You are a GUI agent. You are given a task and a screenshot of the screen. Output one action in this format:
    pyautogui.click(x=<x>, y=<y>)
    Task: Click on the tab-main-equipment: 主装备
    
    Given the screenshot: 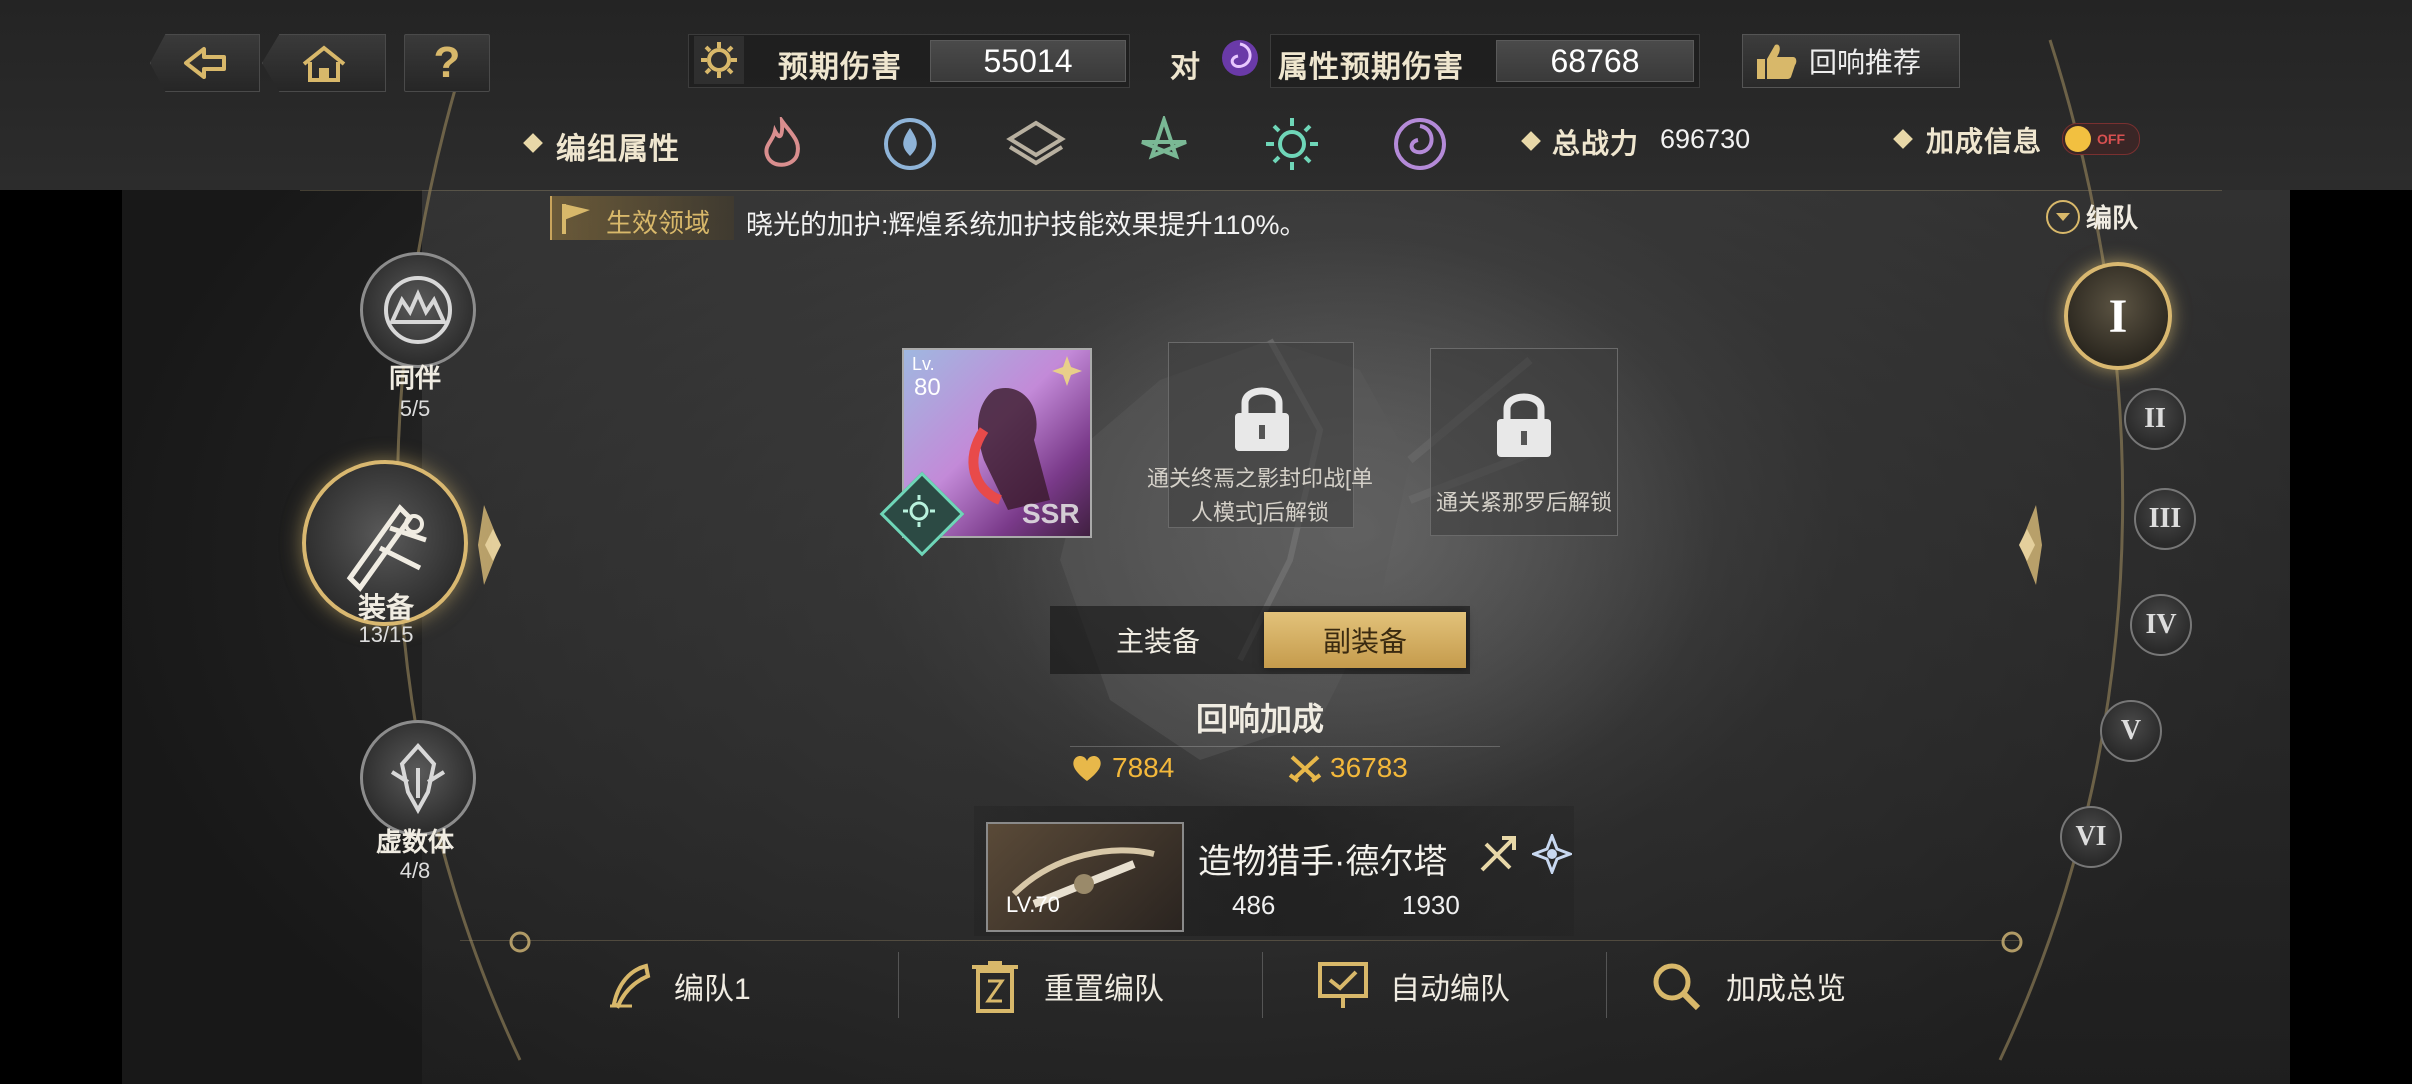 What is the action you would take?
    pyautogui.click(x=1158, y=640)
    